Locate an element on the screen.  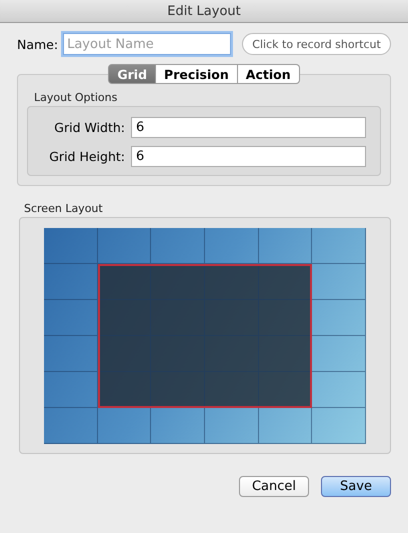
tab: Precision is located at coordinates (197, 74).